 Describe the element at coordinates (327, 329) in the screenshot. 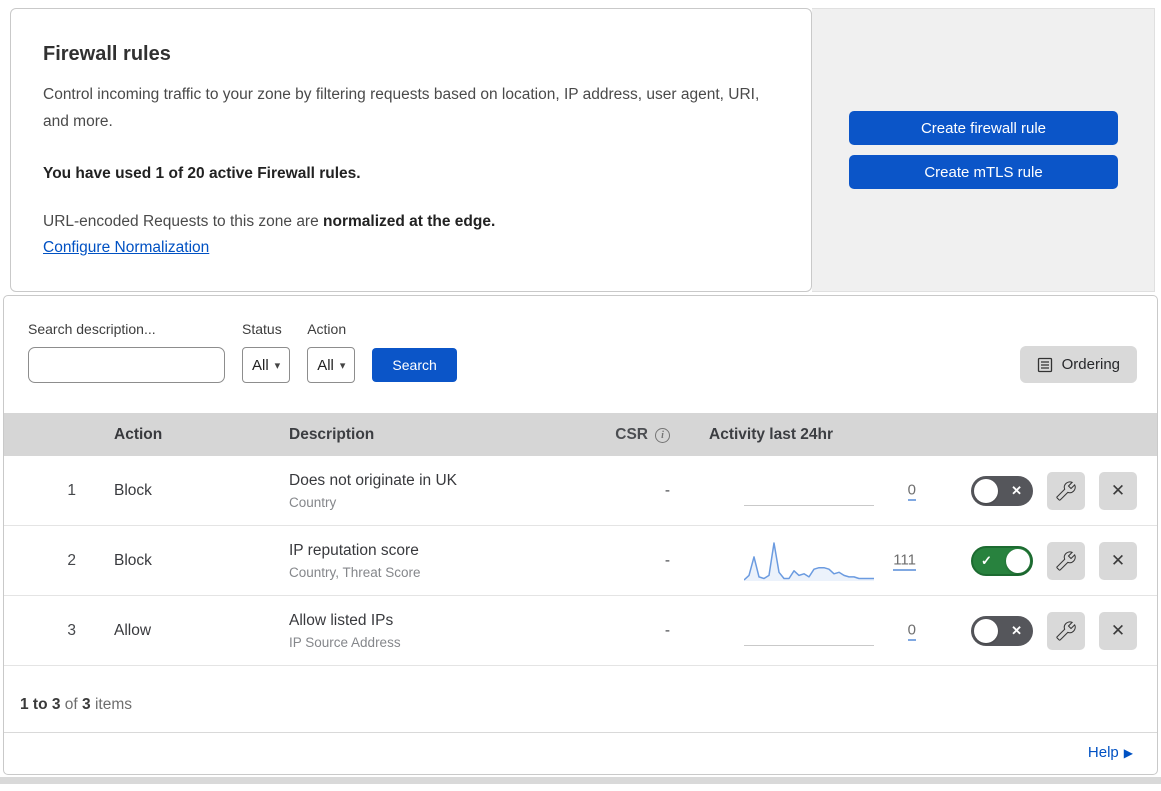

I see `action-label: Action` at that location.